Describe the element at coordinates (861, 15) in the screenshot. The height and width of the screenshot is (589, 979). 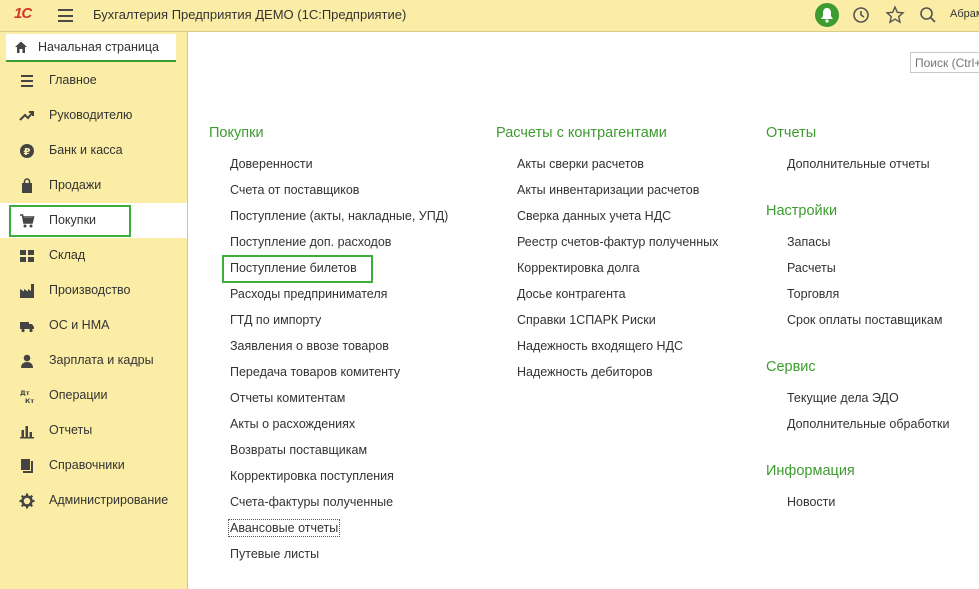
I see `history-icon` at that location.